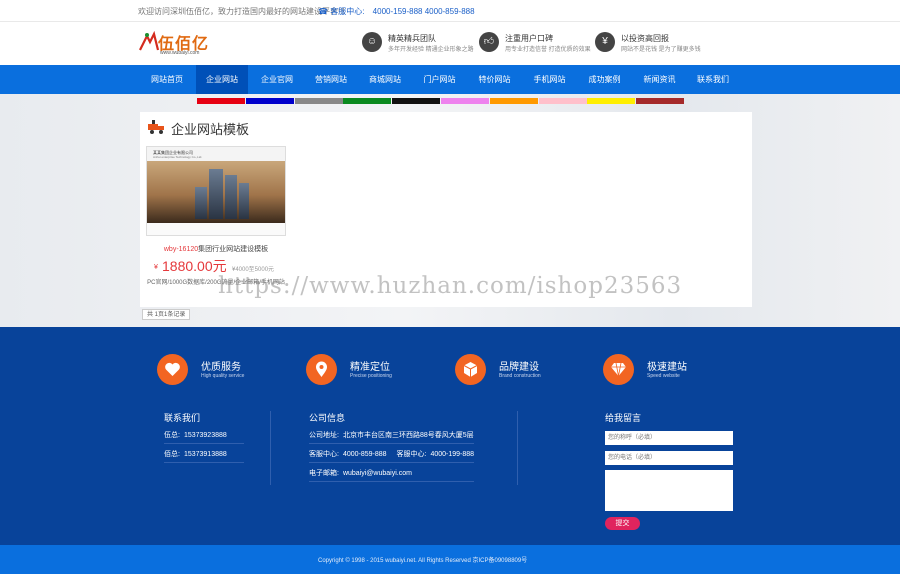 This screenshot has width=900, height=574. Describe the element at coordinates (667, 367) in the screenshot. I see `service-name: 极速建站` at that location.